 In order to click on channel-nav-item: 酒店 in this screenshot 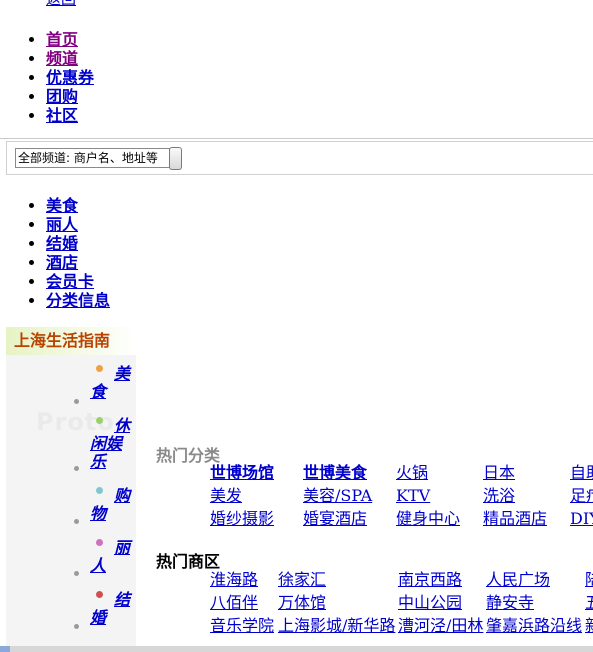, I will do `click(78, 262)`.